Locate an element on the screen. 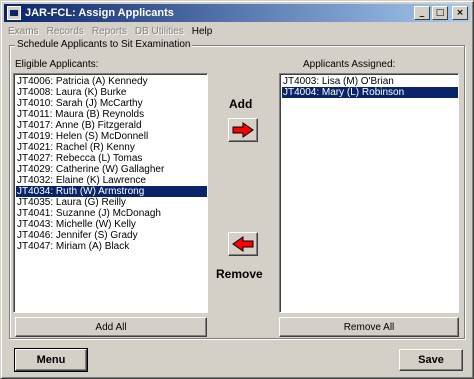  list-item: JT4019: Helen (S) McDonnell is located at coordinates (111, 136).